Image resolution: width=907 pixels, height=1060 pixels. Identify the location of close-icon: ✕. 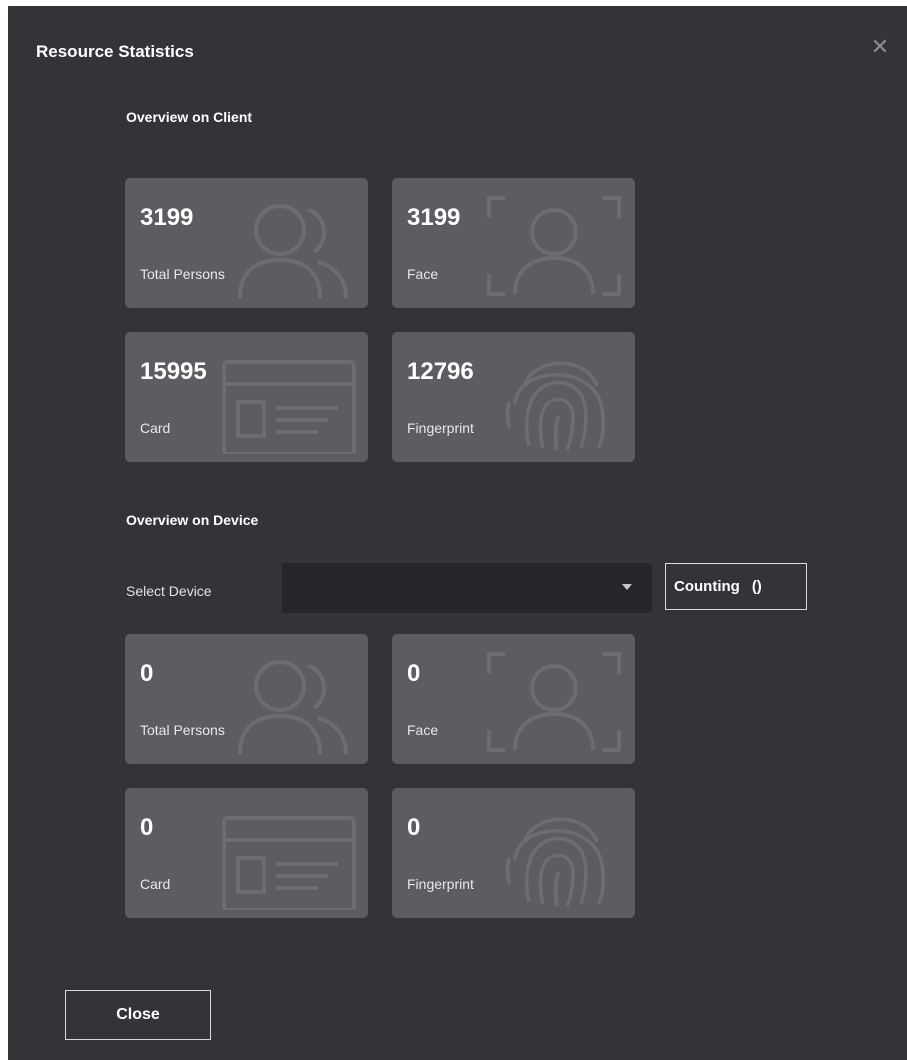
(880, 47).